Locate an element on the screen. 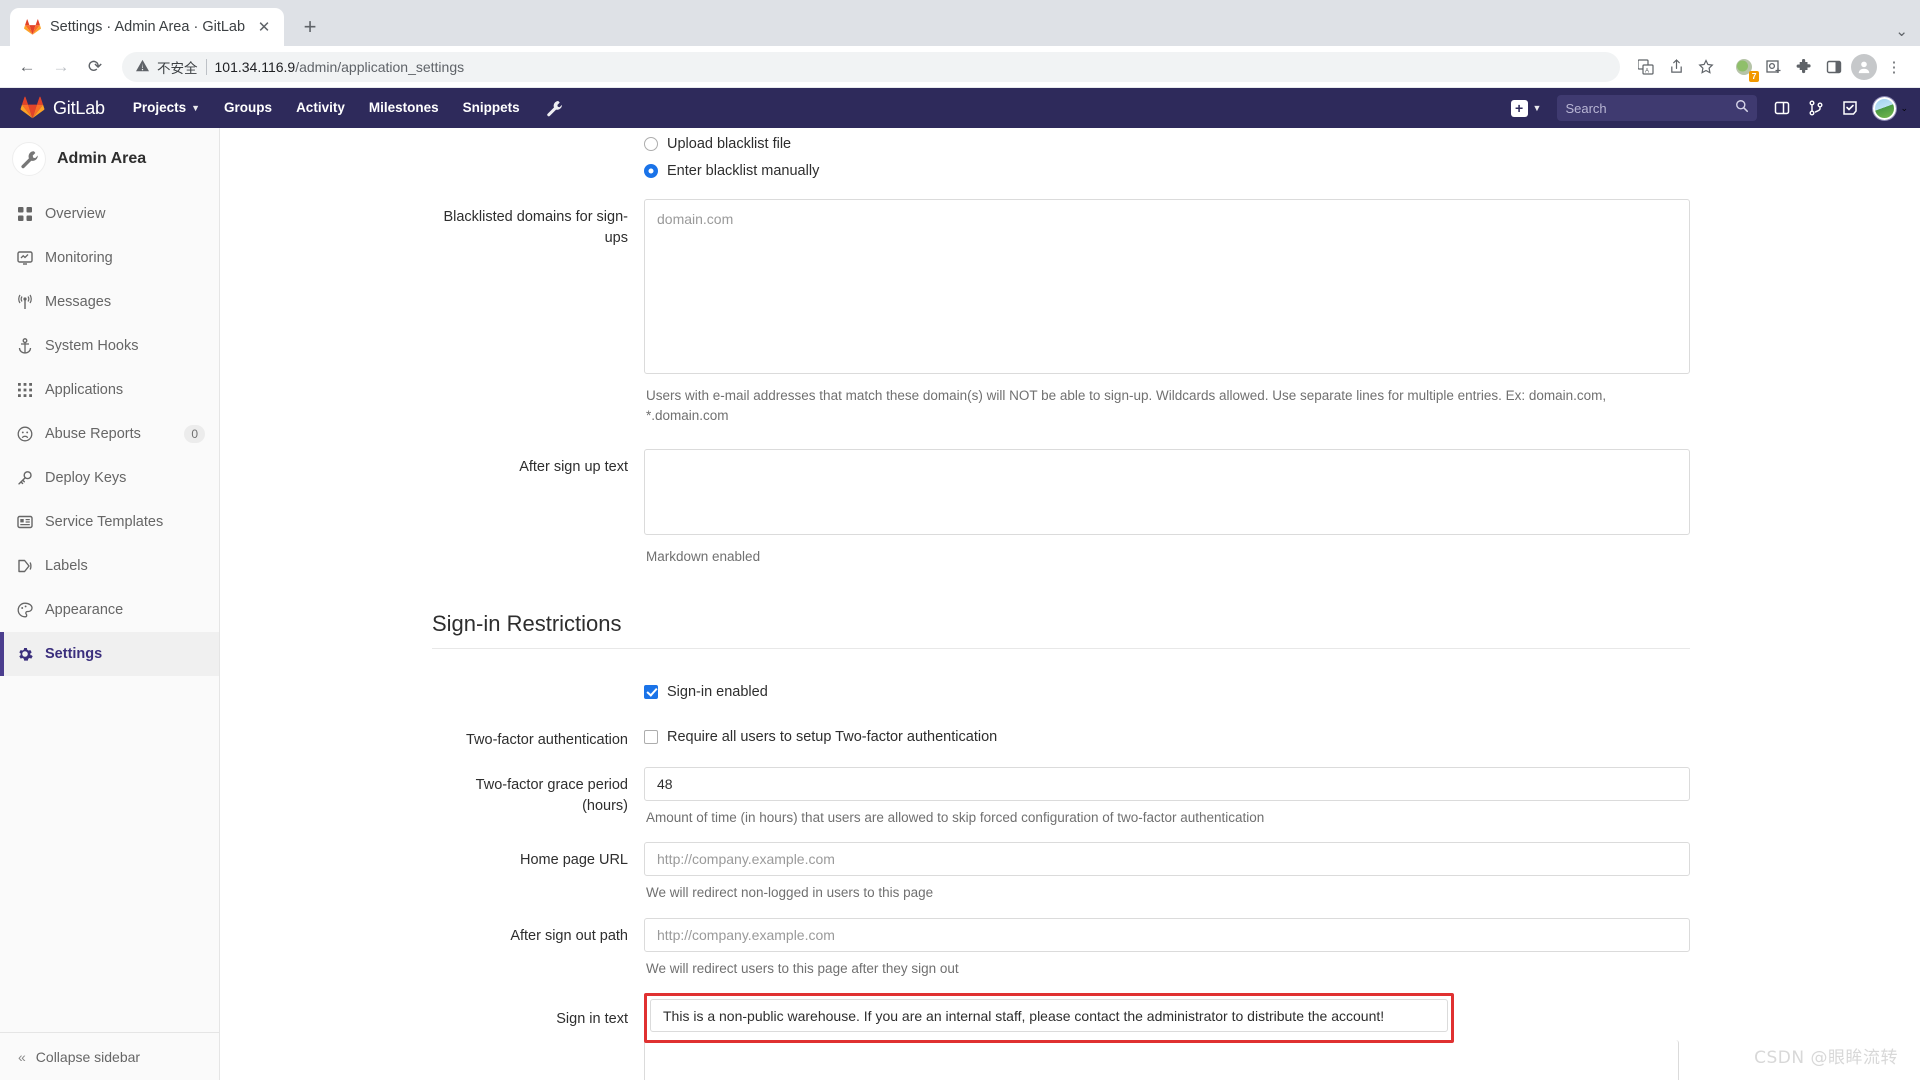  url-text: 101.34.116.9/admin/application_settings is located at coordinates (340, 67).